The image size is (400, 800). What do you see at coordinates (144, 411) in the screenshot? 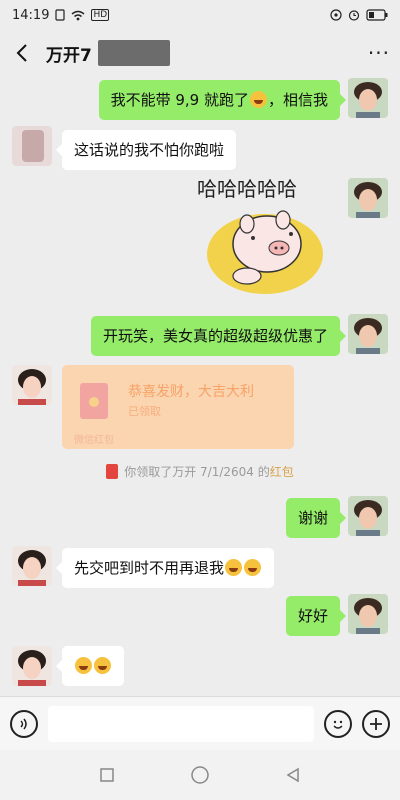
I see `red-packet-status: 已领取` at bounding box center [144, 411].